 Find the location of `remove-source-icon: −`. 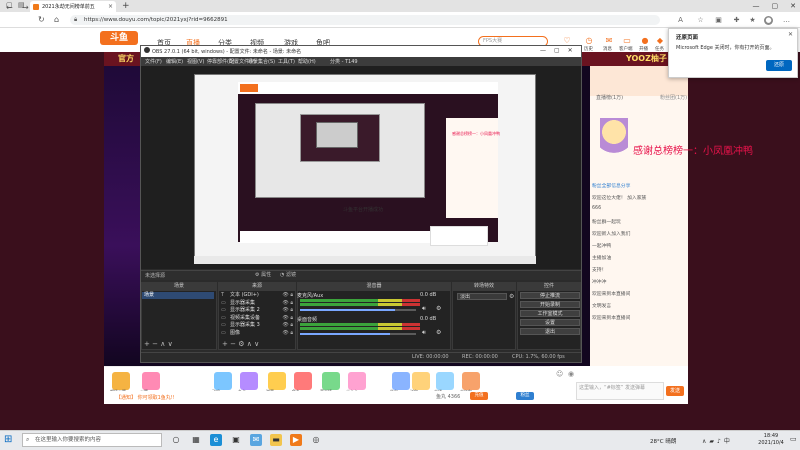

remove-source-icon: − is located at coordinates (233, 344).